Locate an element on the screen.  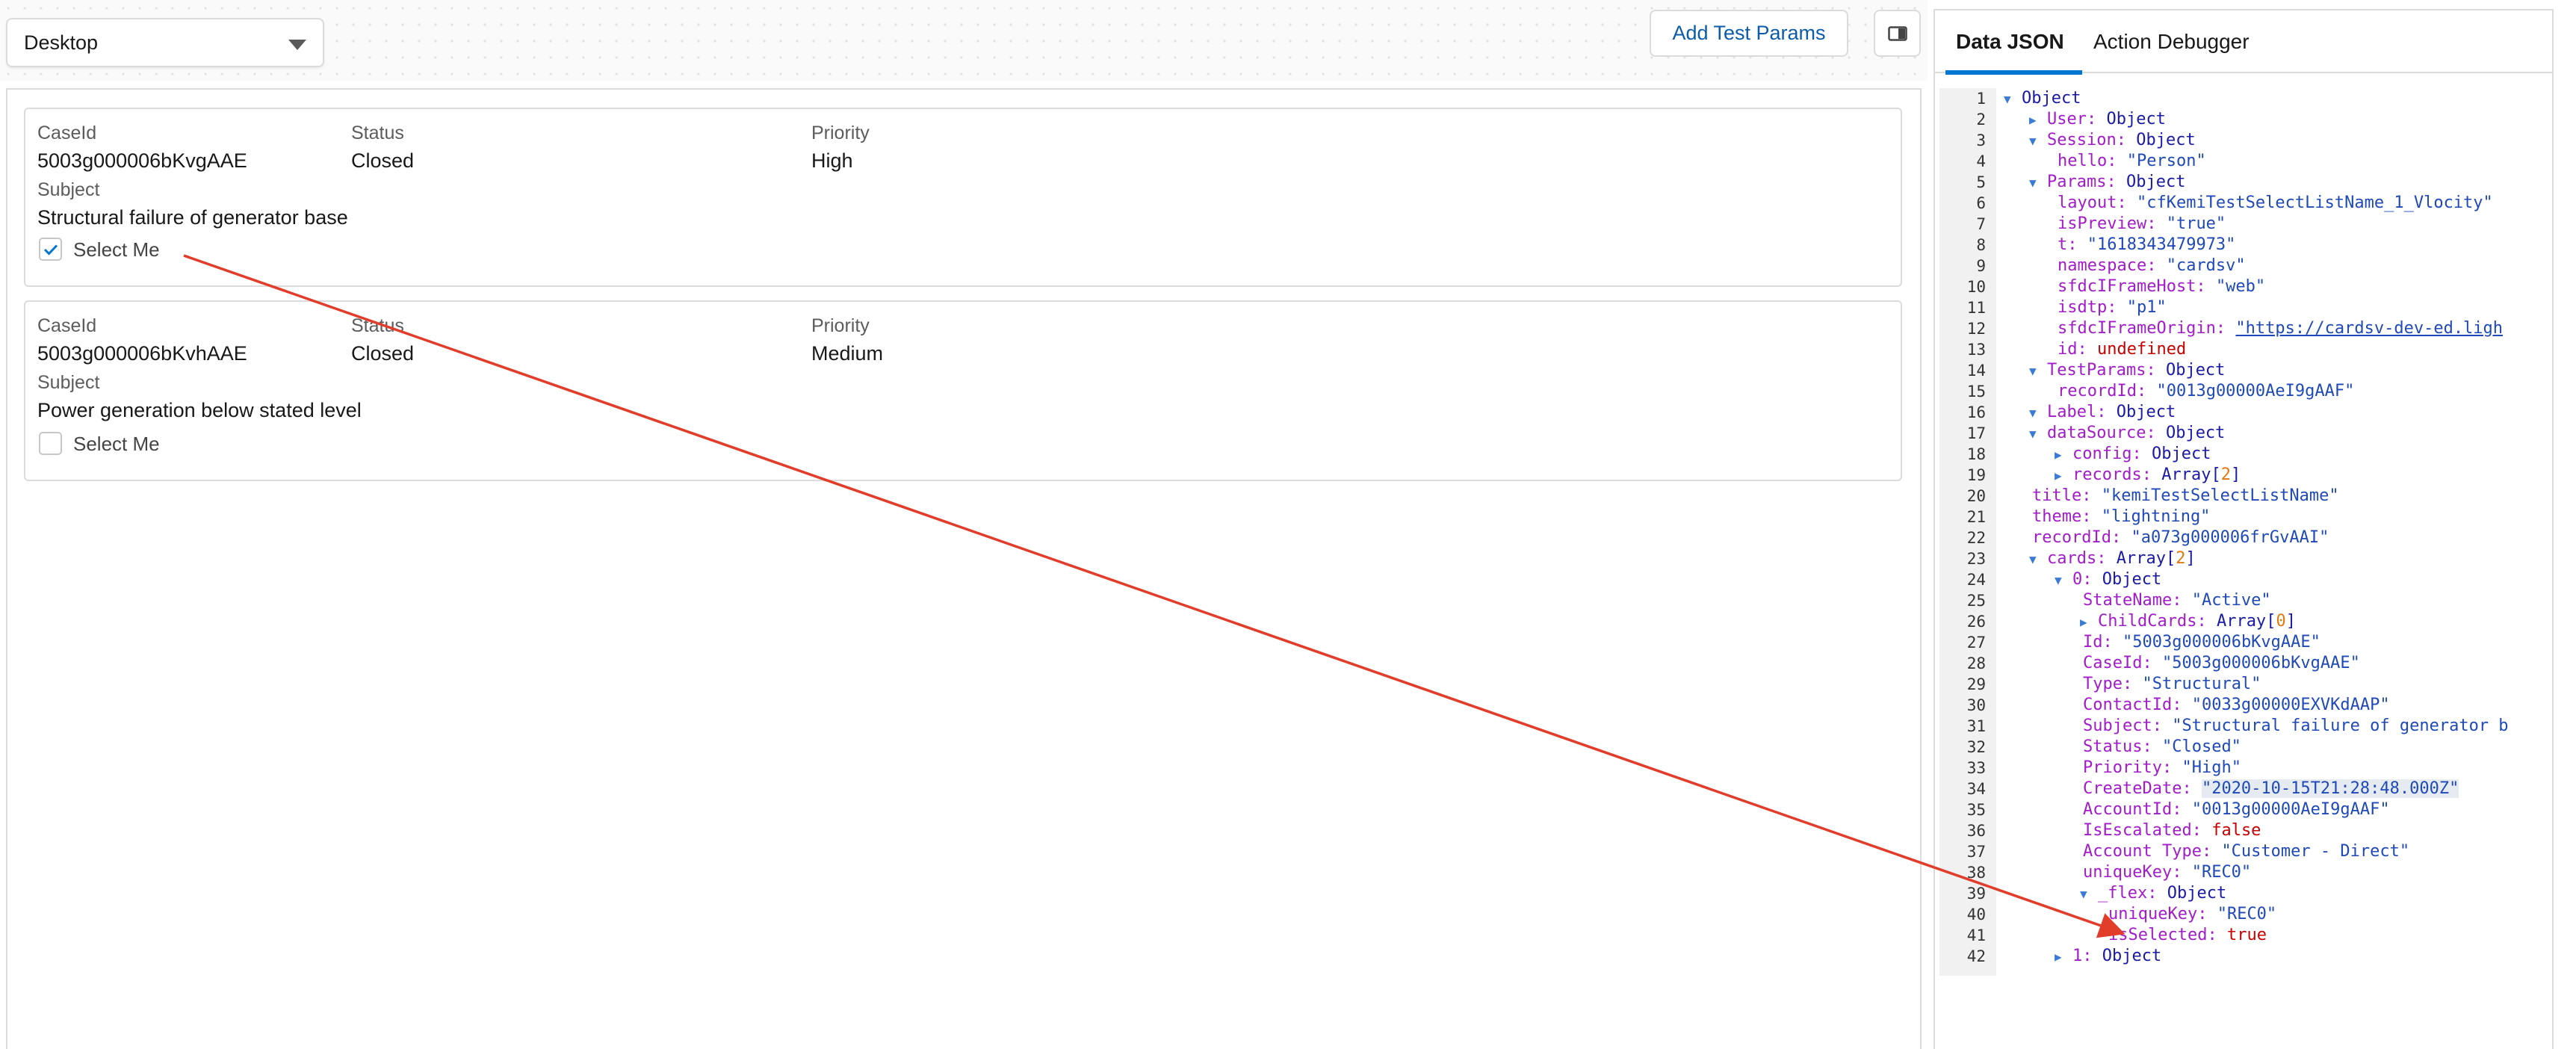
json-key: layout: is located at coordinates (2092, 203).